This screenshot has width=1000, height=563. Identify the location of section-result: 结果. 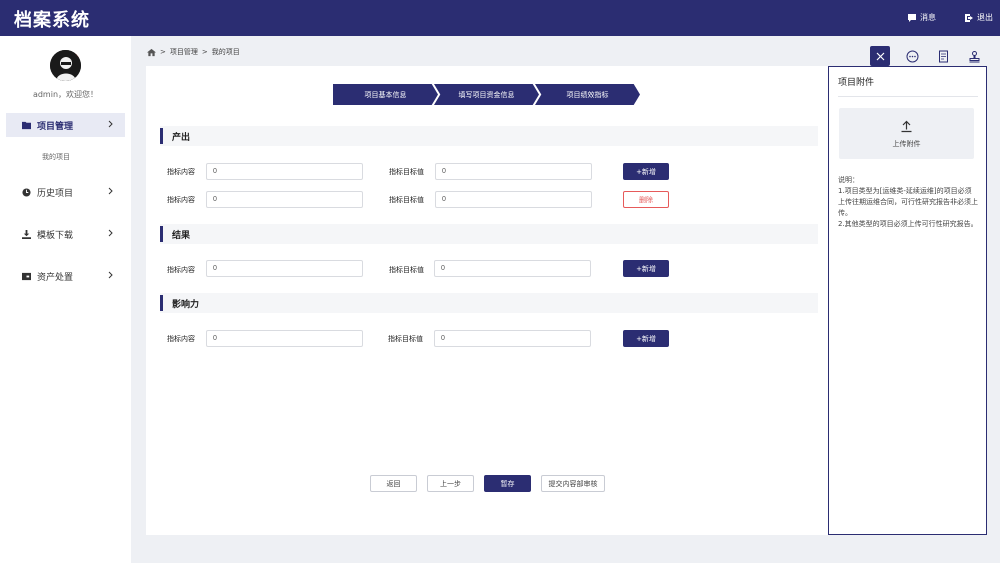
(489, 234).